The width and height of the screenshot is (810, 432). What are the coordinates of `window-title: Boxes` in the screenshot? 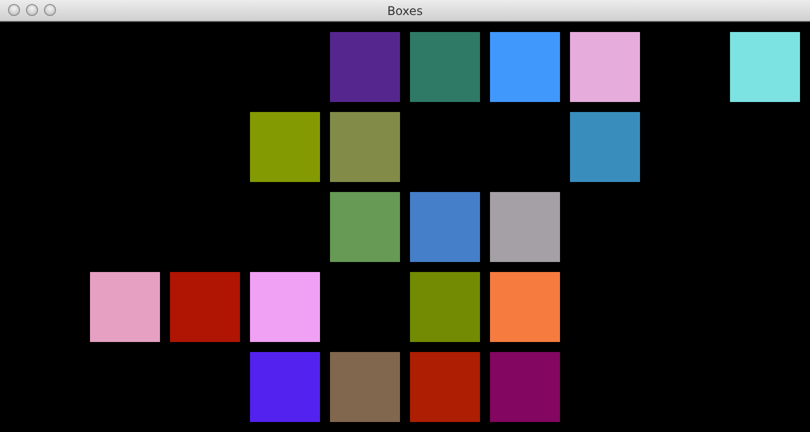 It's located at (405, 11).